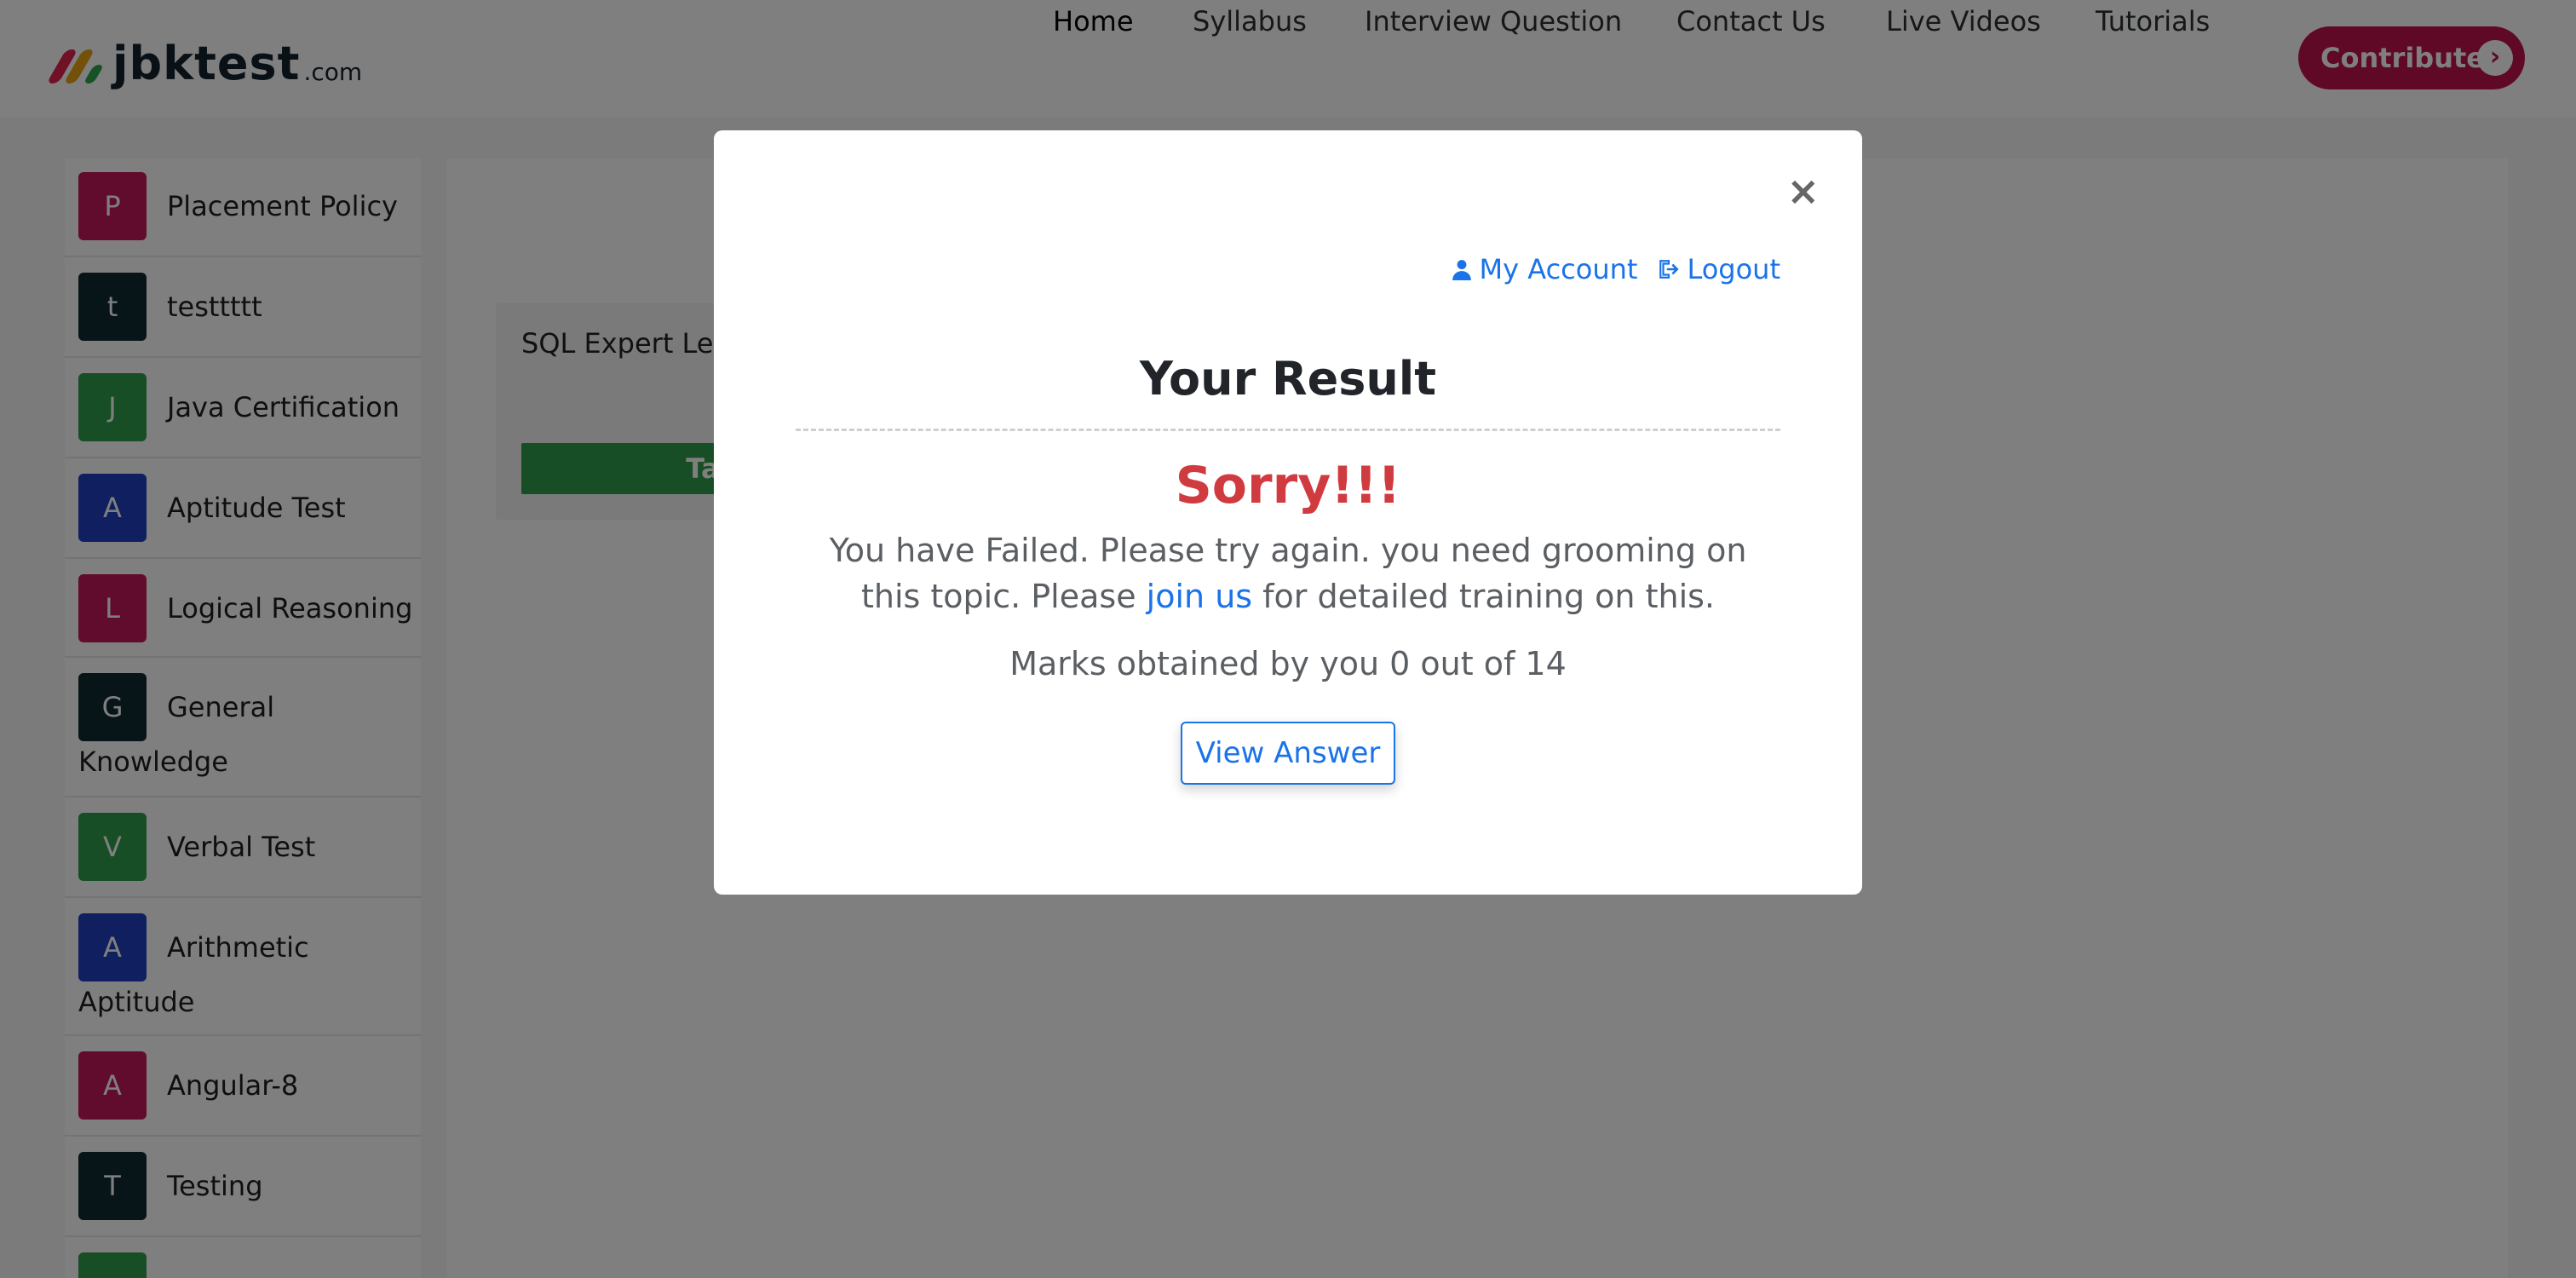 The height and width of the screenshot is (1278, 2576). Describe the element at coordinates (1670, 269) in the screenshot. I see `logout-icon` at that location.